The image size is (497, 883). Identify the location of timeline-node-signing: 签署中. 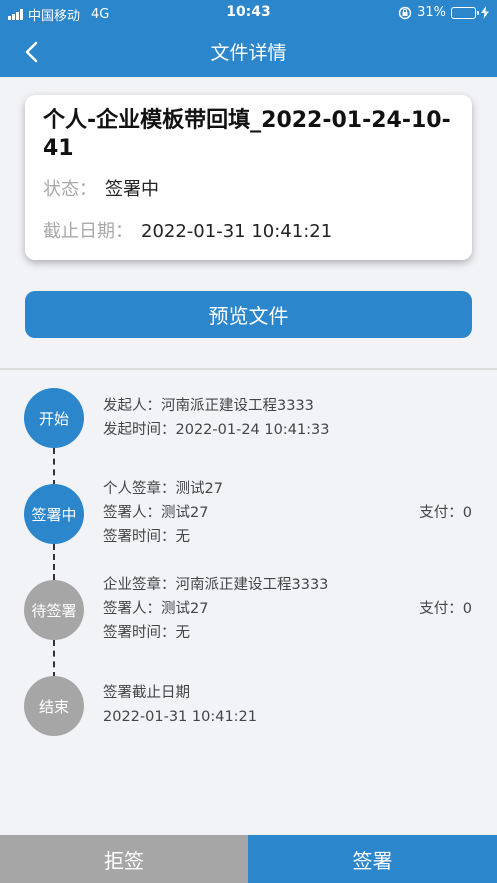
(54, 514).